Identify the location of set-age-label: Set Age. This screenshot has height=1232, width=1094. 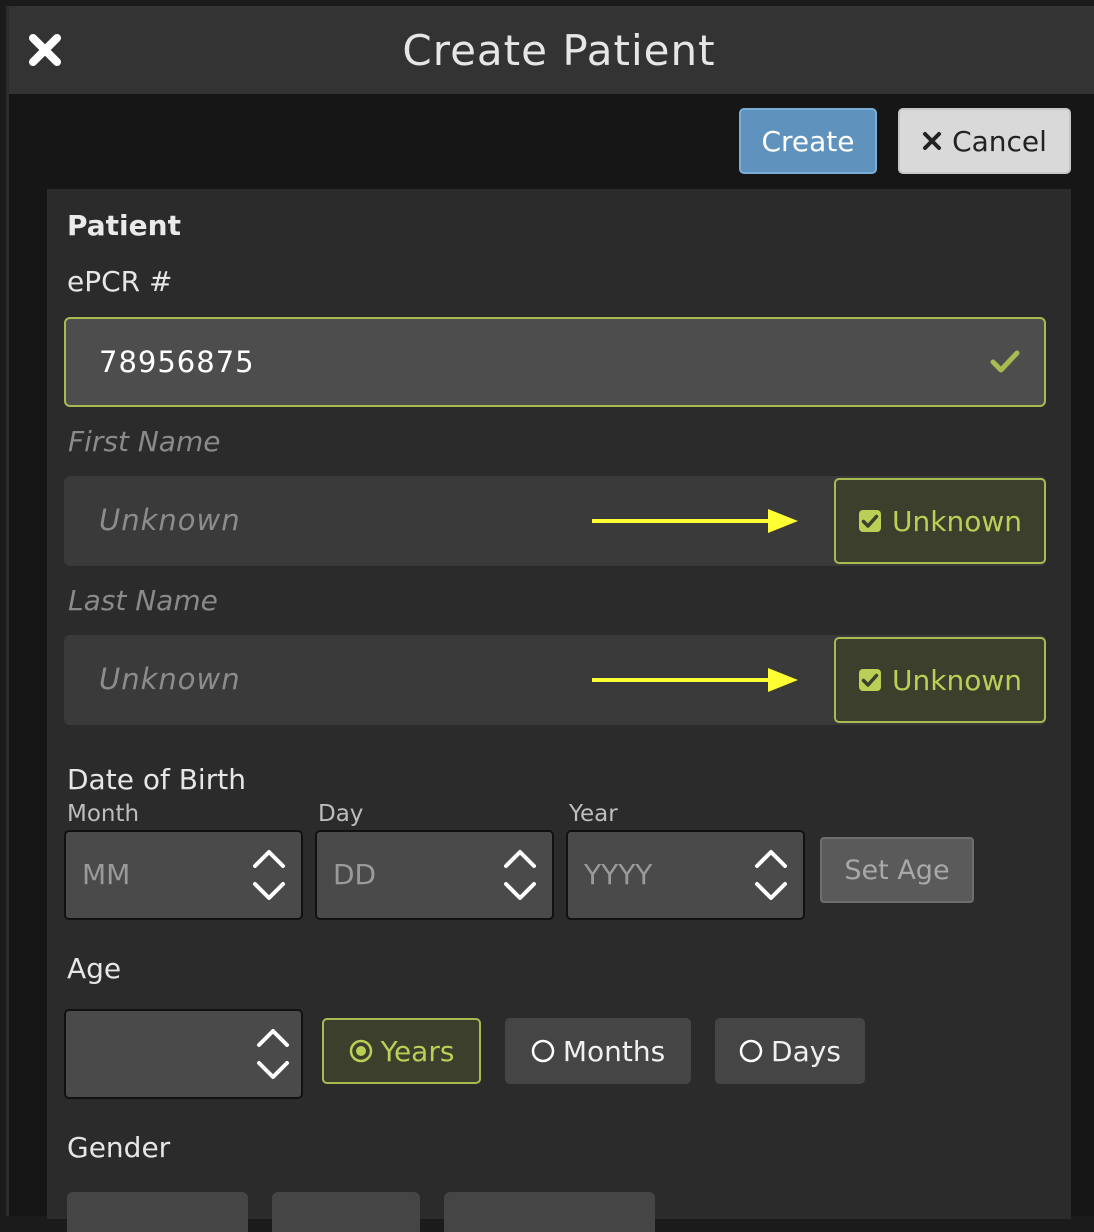
(897, 870).